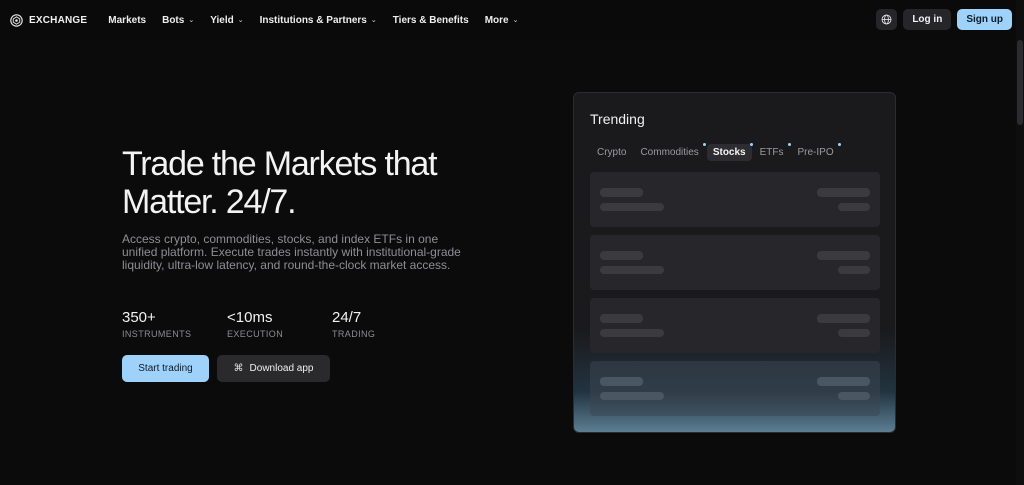 The image size is (1024, 485). Describe the element at coordinates (347, 317) in the screenshot. I see `stat-value: 24/7` at that location.